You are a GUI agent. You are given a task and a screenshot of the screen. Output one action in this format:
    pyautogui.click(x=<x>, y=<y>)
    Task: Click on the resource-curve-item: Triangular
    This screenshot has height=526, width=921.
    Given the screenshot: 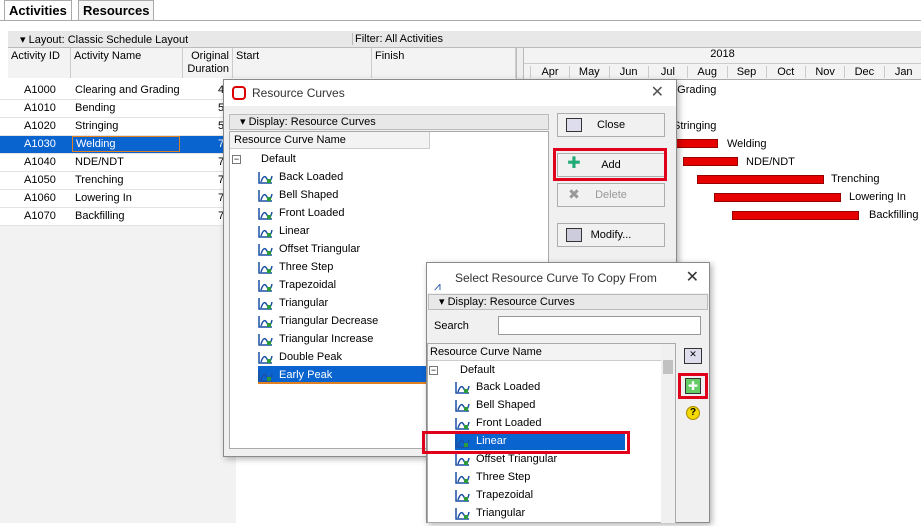 What is the action you would take?
    pyautogui.click(x=293, y=303)
    